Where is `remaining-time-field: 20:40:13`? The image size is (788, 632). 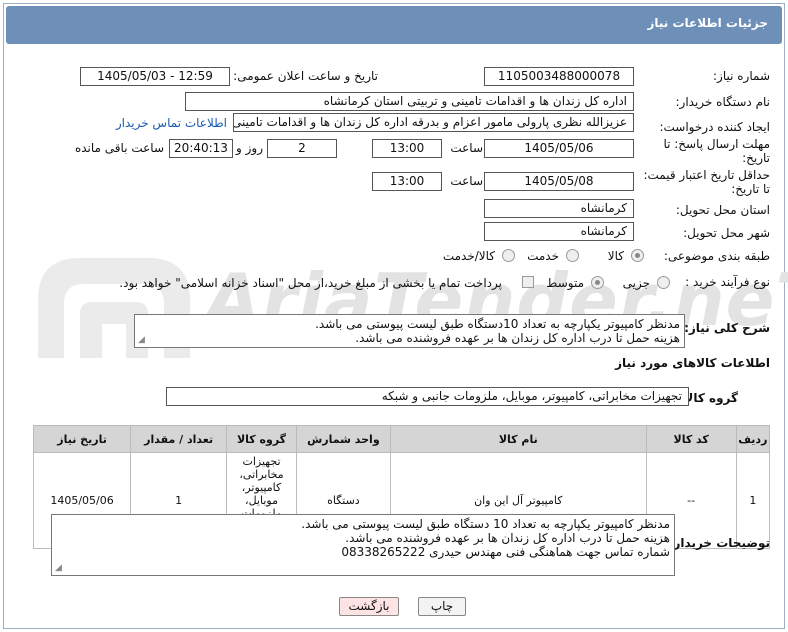
remaining-time-field: 20:40:13 is located at coordinates (201, 148).